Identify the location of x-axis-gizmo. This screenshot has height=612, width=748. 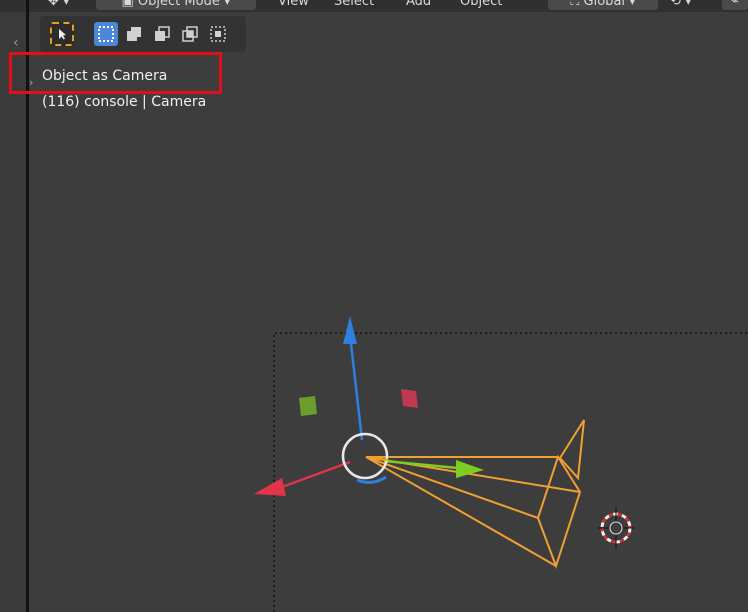
(316, 474).